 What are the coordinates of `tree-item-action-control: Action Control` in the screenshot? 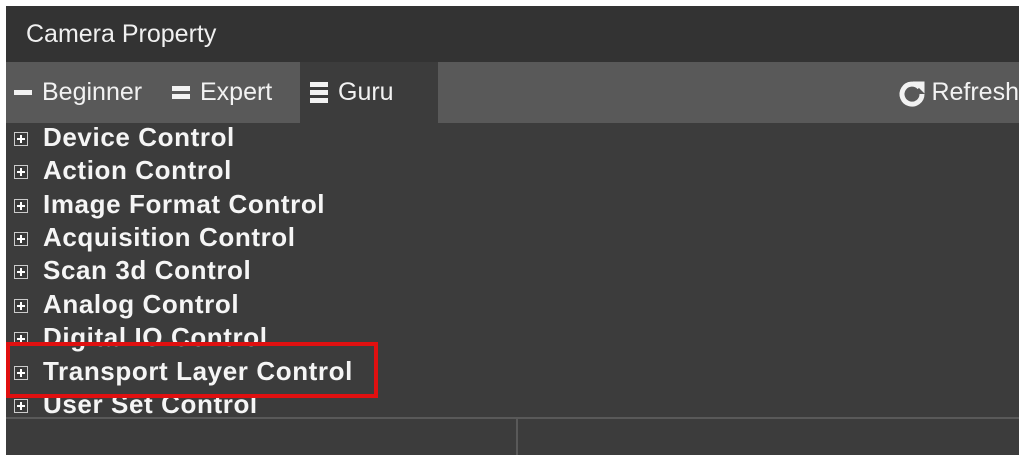 It's located at (123, 169).